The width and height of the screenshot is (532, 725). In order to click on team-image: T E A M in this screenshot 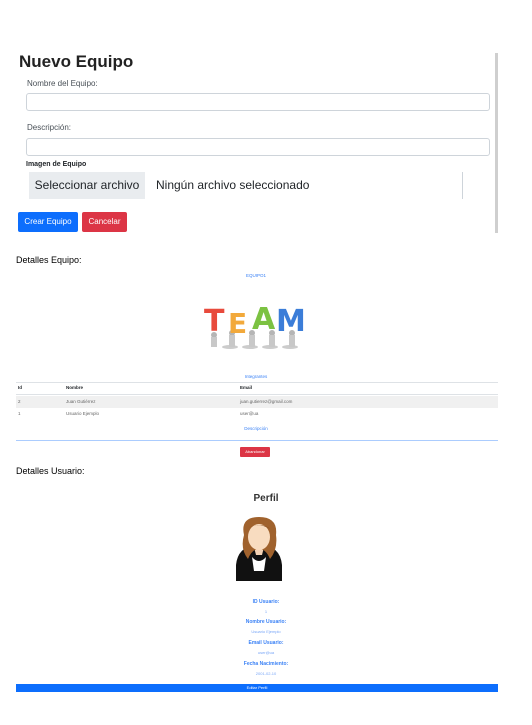, I will do `click(255, 325)`.